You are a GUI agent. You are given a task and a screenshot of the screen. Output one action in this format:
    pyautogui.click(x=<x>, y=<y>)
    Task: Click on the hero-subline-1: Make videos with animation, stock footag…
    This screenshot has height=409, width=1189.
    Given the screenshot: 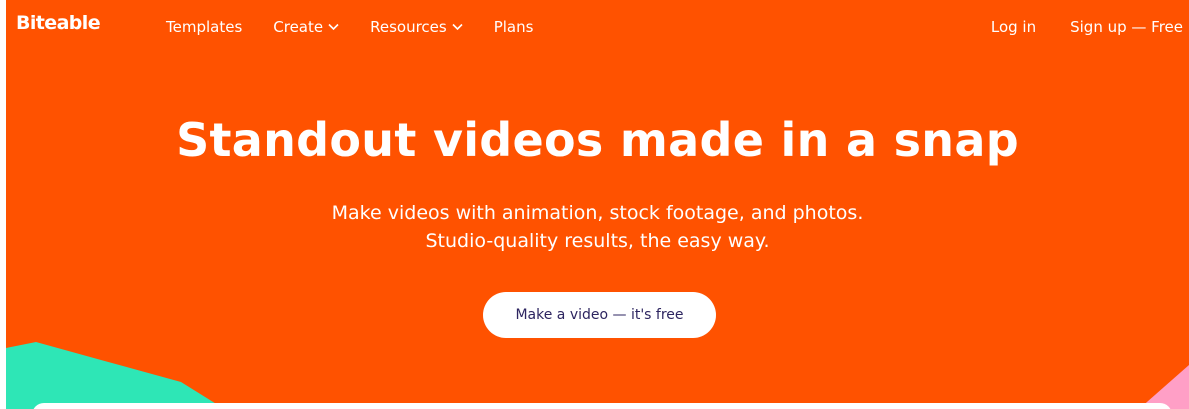 What is the action you would take?
    pyautogui.click(x=597, y=213)
    